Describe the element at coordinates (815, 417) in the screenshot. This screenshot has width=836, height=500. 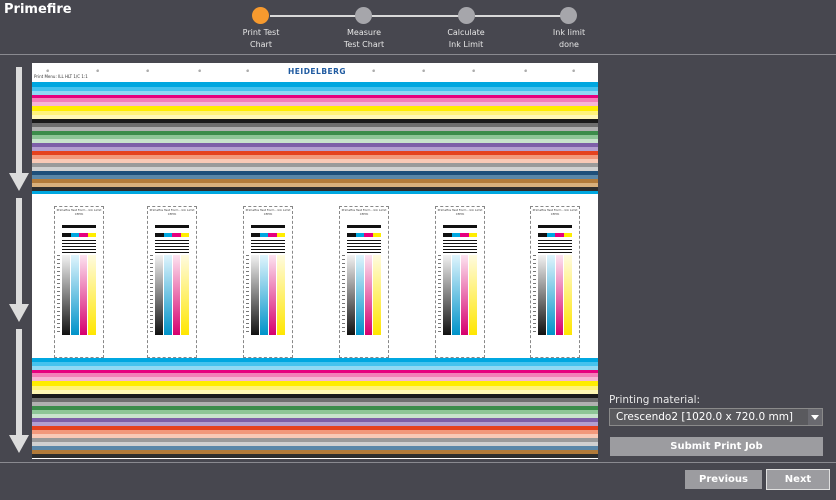
I see `chevron-down-icon` at that location.